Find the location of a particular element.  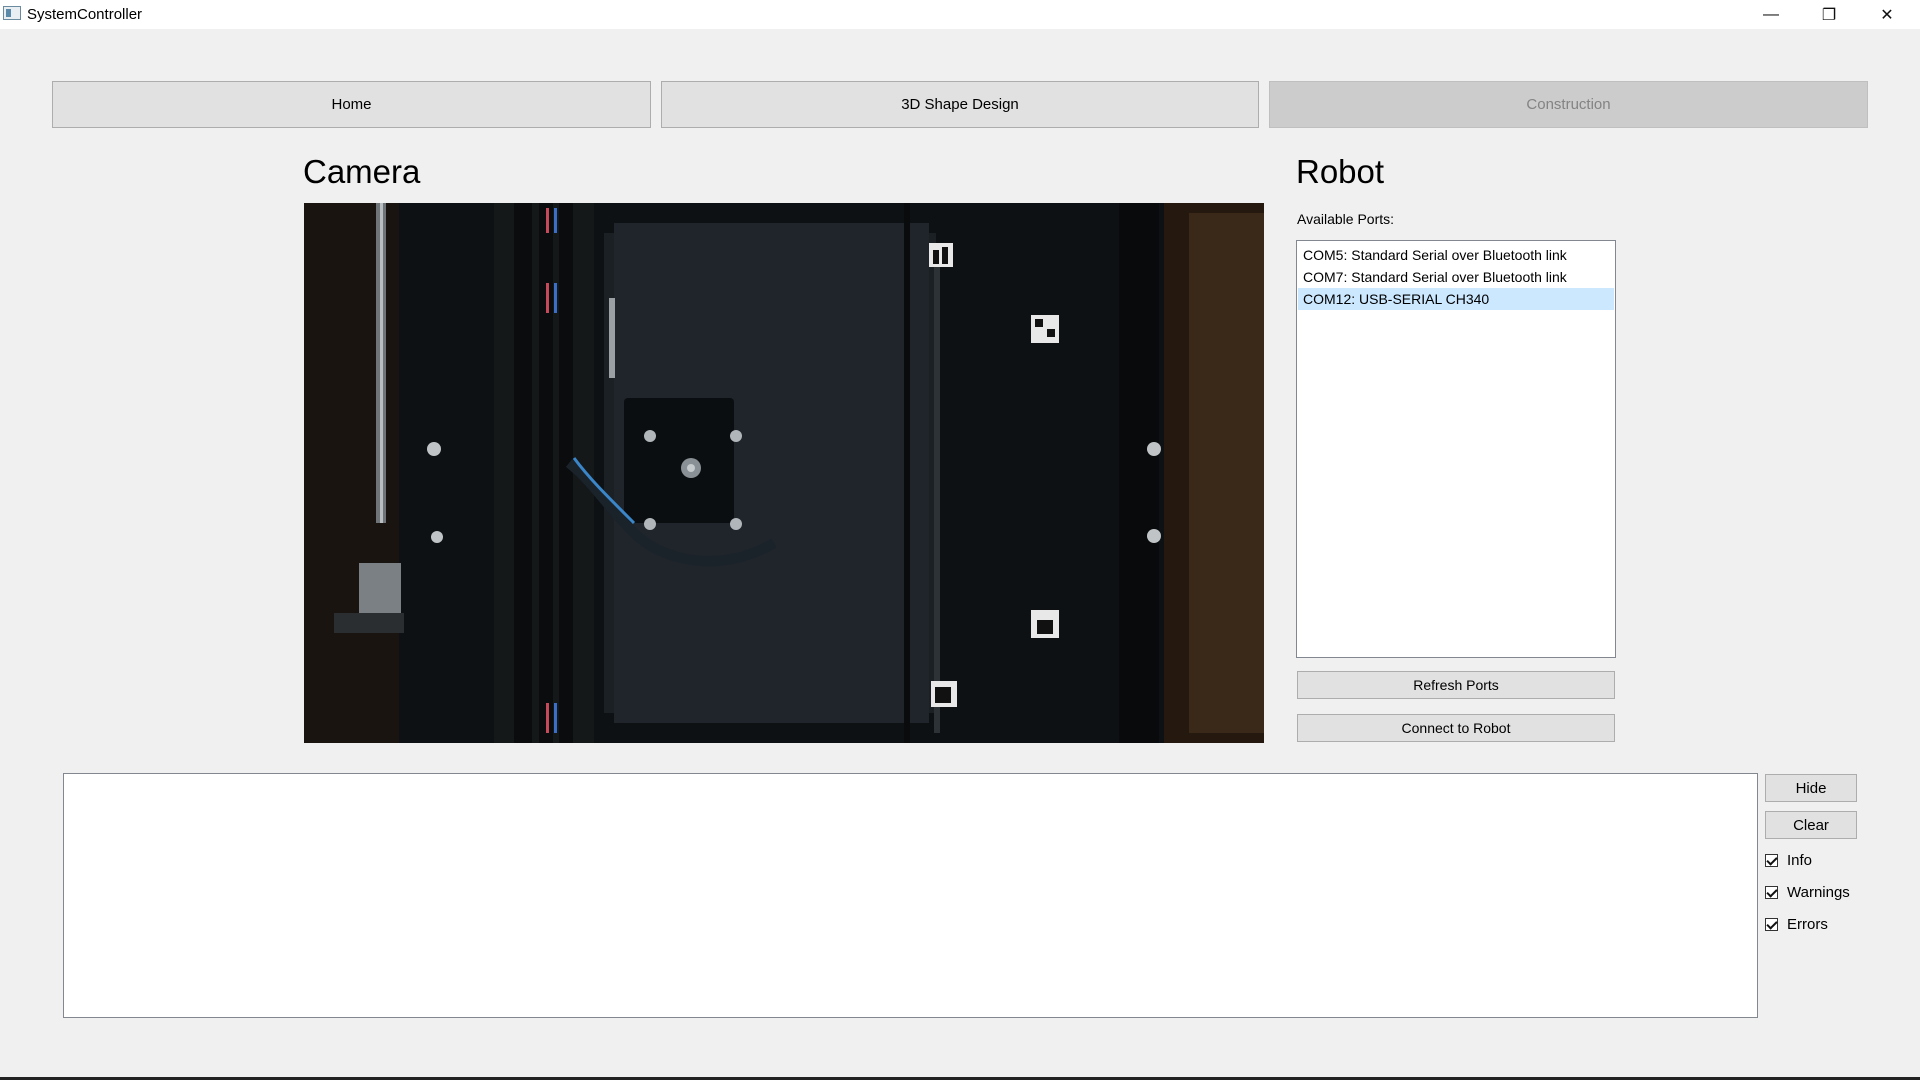

connect-to-robot-button: Connect to Robot is located at coordinates (1456, 728).